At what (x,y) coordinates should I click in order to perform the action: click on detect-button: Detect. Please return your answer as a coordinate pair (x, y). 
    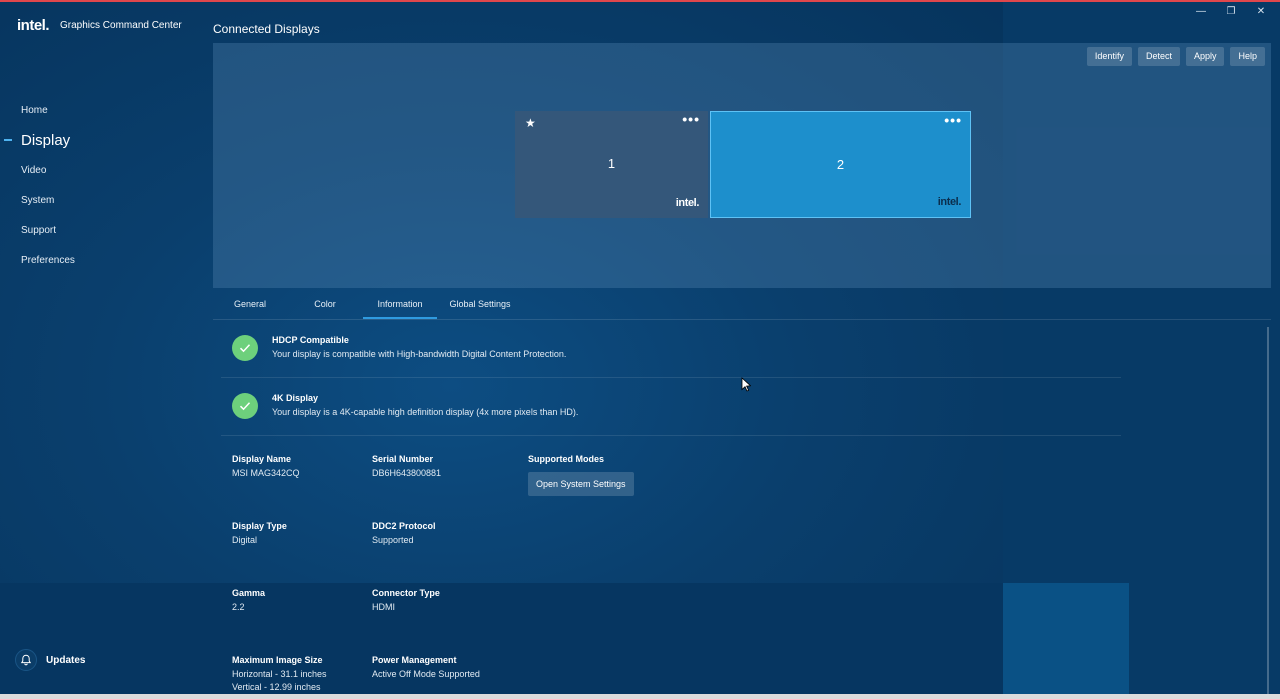
    Looking at the image, I should click on (1158, 56).